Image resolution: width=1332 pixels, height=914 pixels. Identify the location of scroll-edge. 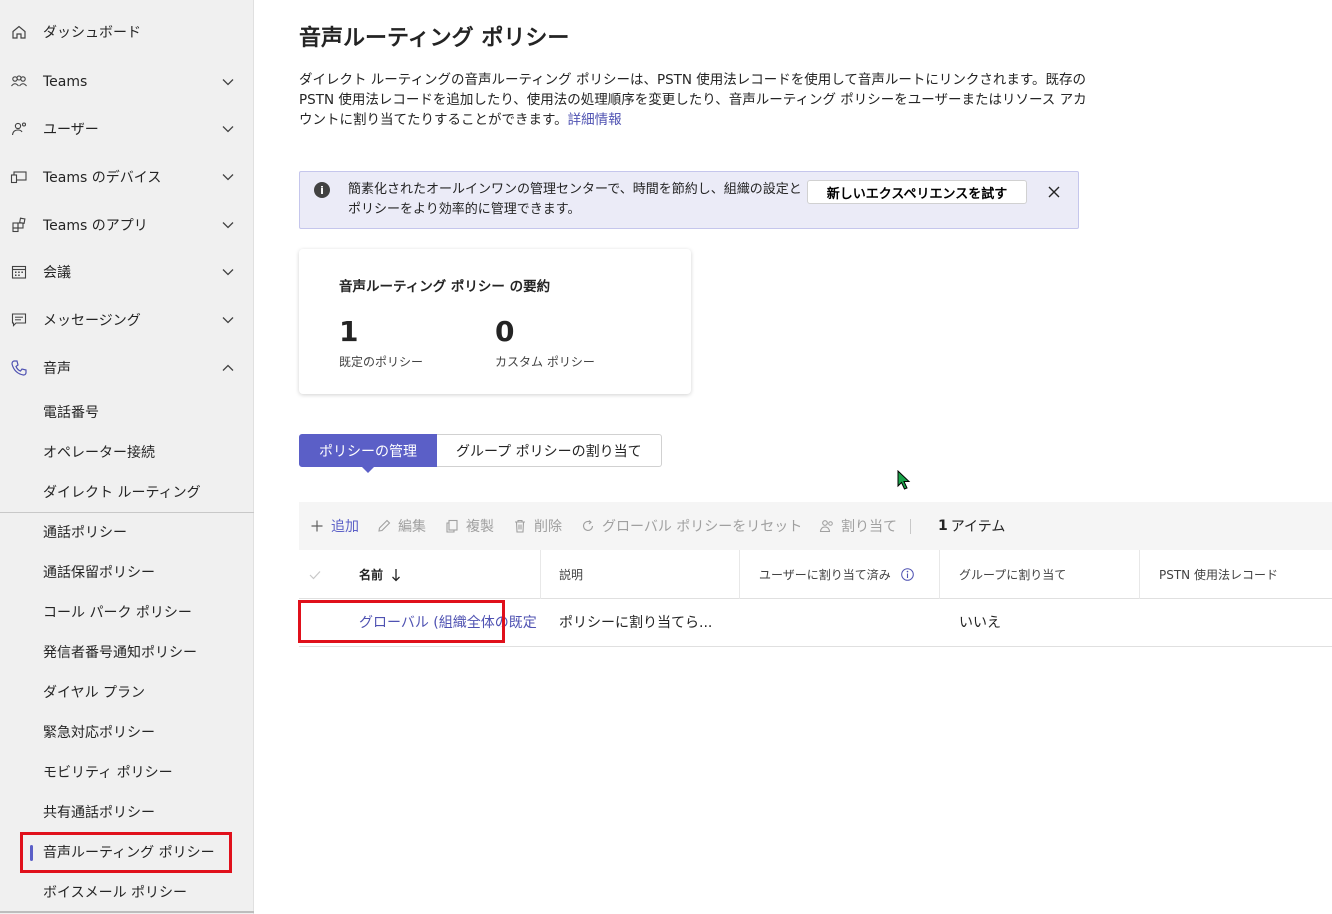
(127, 912).